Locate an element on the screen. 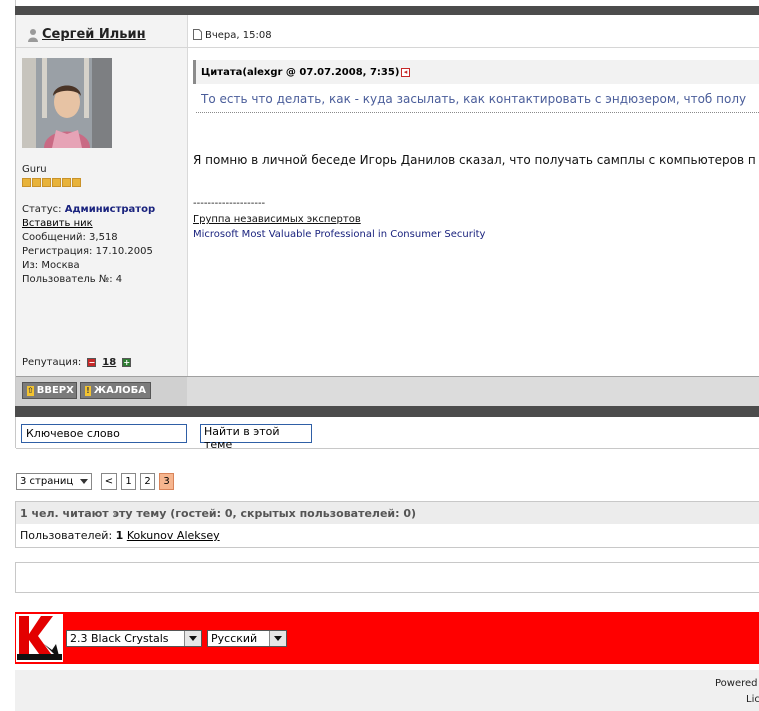  pages-dropdown: 3 страниц is located at coordinates (54, 481).